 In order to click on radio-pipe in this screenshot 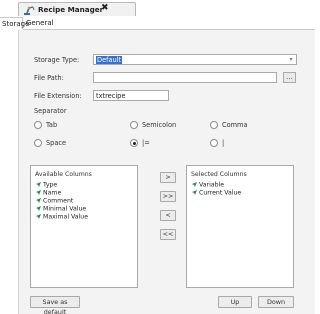, I will do `click(214, 143)`.